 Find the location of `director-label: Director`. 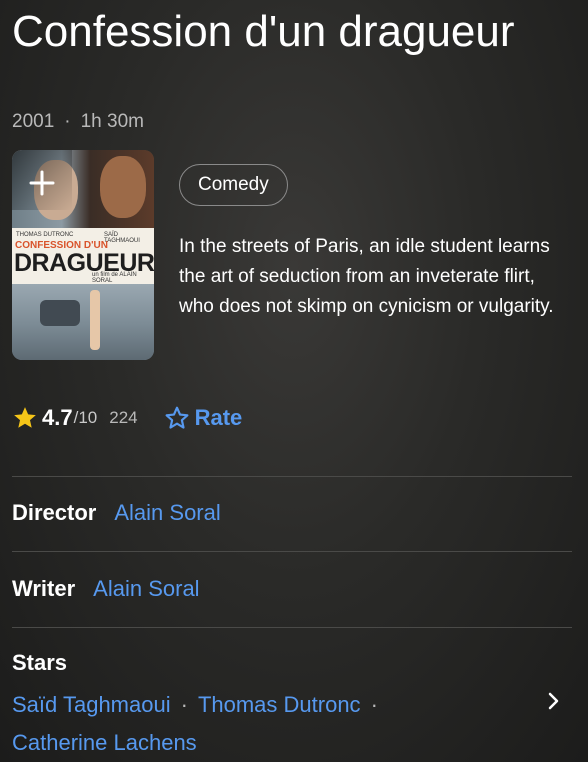

director-label: Director is located at coordinates (54, 512).